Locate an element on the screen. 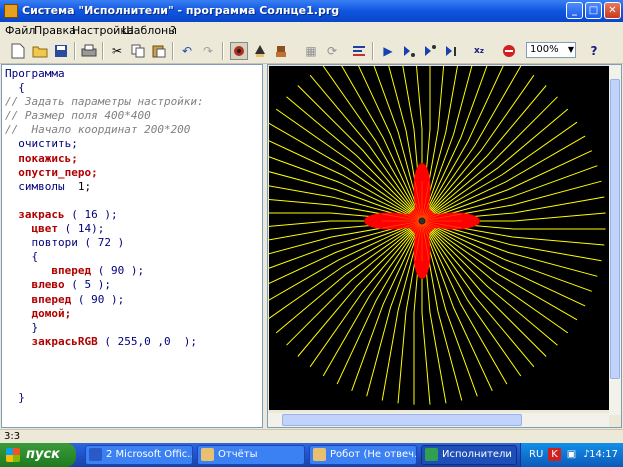  code-line: // Задать параметры настройки: is located at coordinates (104, 102).